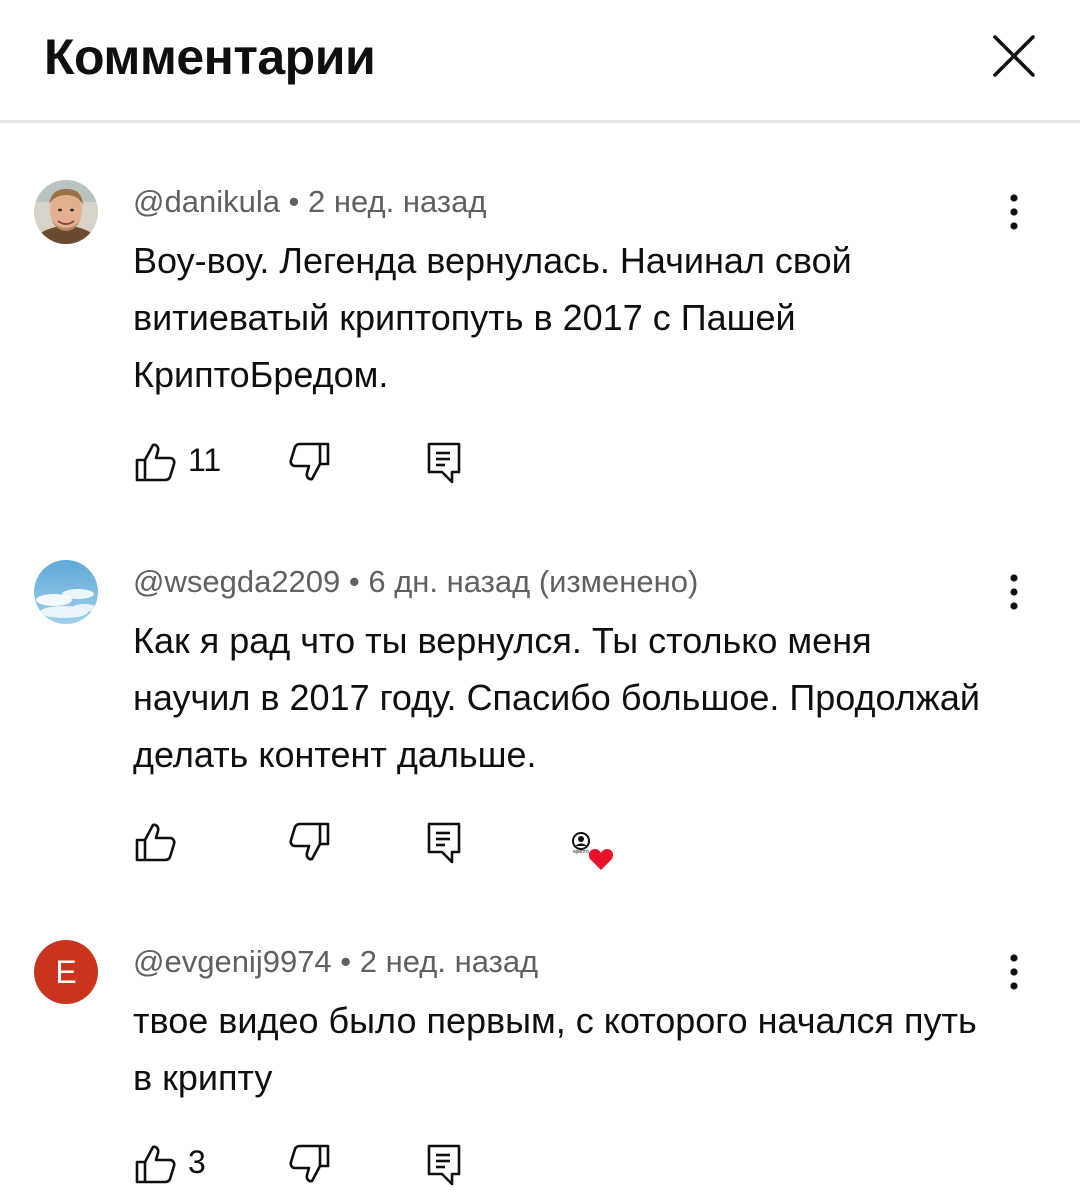 The width and height of the screenshot is (1080, 1200). I want to click on like-button: 11, so click(183, 462).